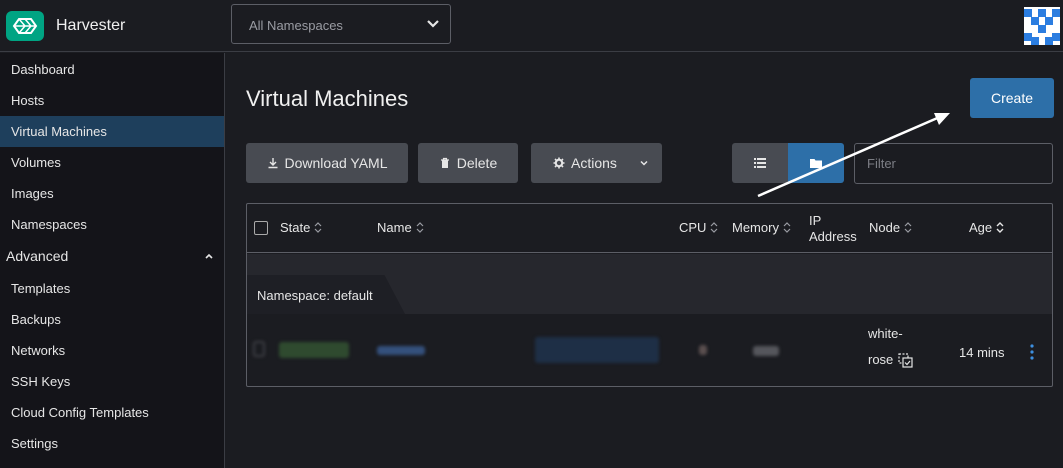 The width and height of the screenshot is (1063, 468). What do you see at coordinates (25, 26) in the screenshot?
I see `harvester-logo-icon` at bounding box center [25, 26].